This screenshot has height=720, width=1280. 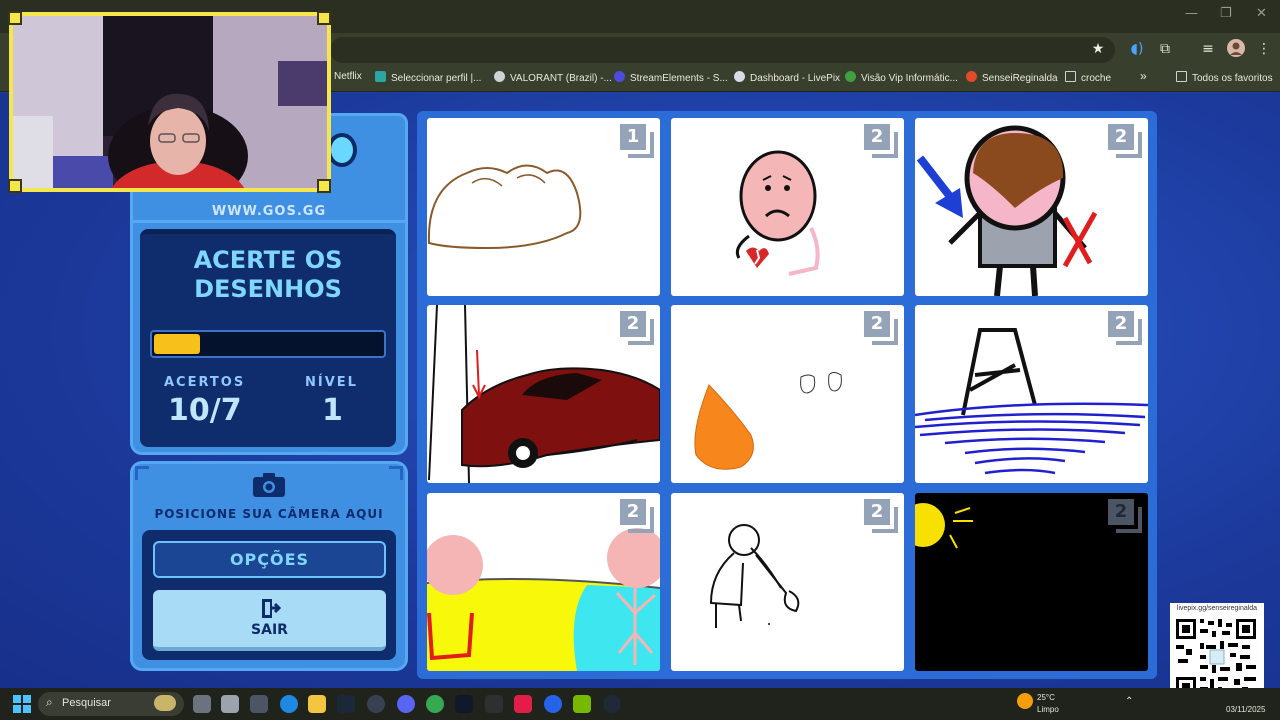 What do you see at coordinates (269, 211) in the screenshot?
I see `website-label: WWW.GOS.GG` at bounding box center [269, 211].